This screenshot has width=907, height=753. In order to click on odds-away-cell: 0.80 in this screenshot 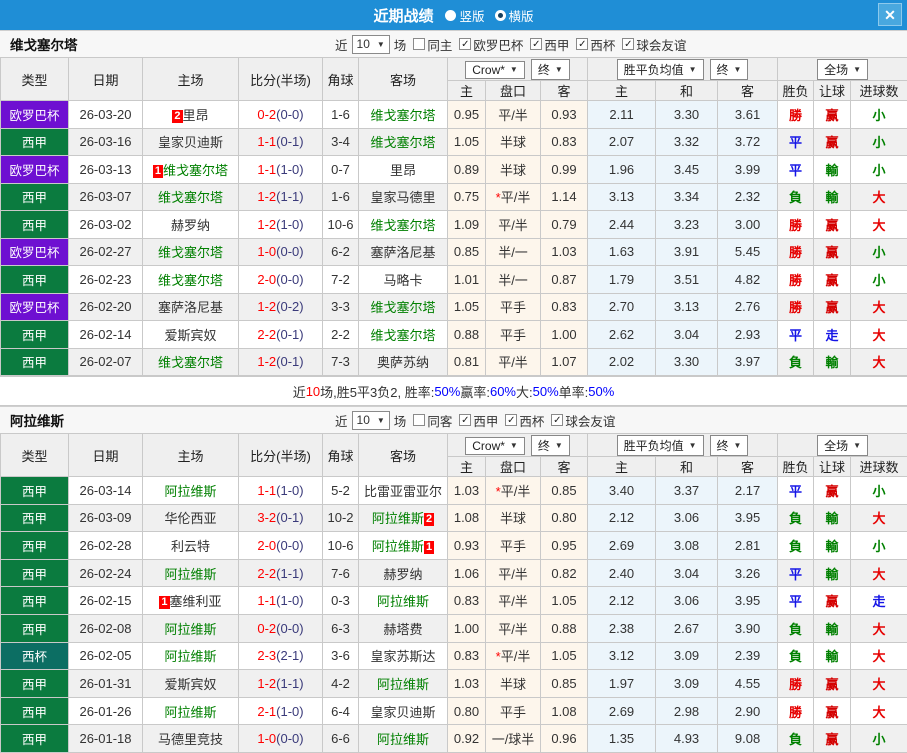, I will do `click(564, 518)`.